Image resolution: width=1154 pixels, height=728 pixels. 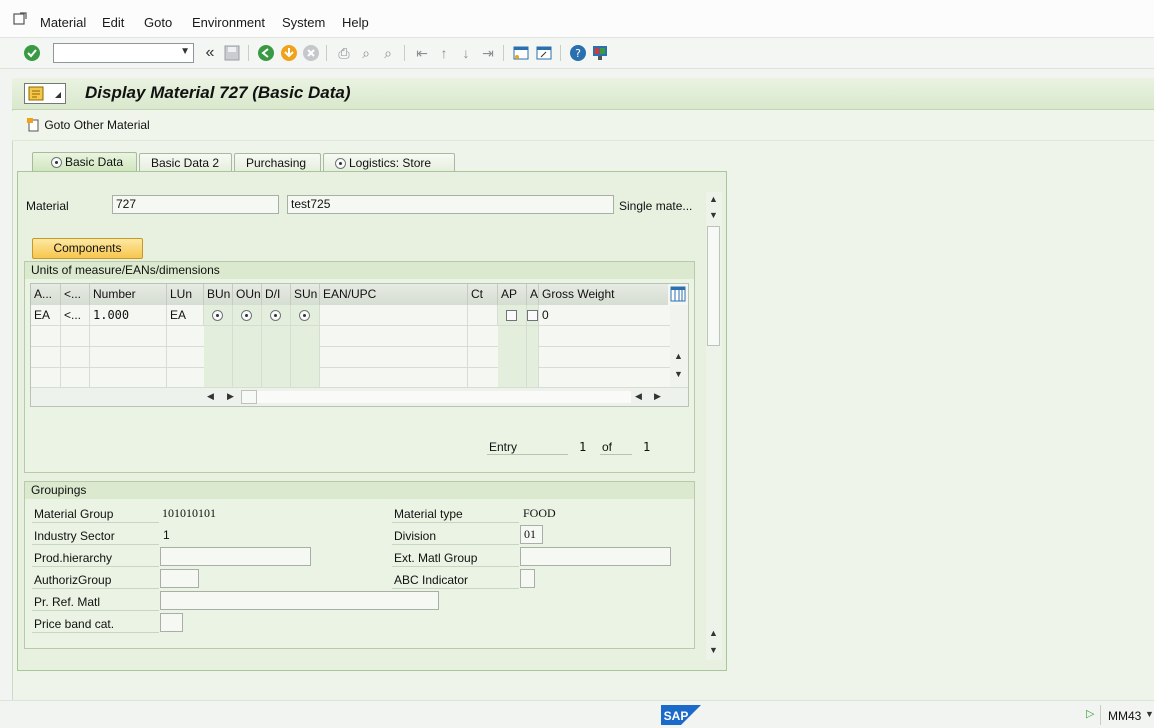 I want to click on menu-environment: Environment, so click(x=228, y=22).